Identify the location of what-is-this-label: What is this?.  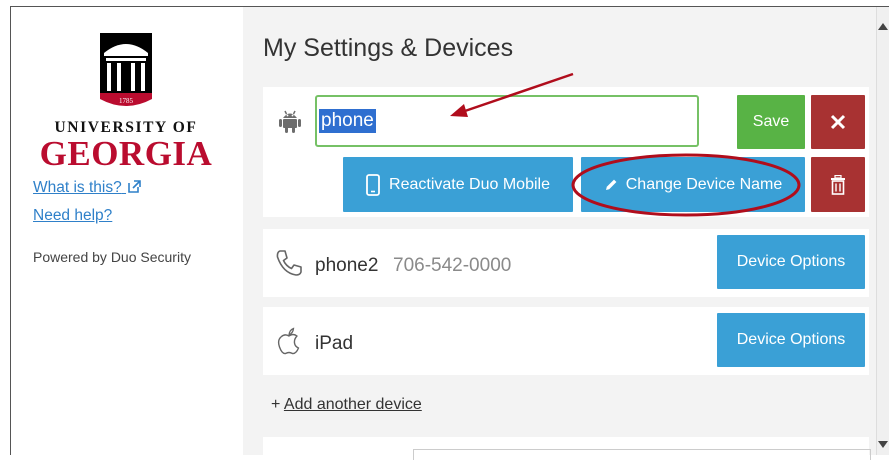
(77, 187).